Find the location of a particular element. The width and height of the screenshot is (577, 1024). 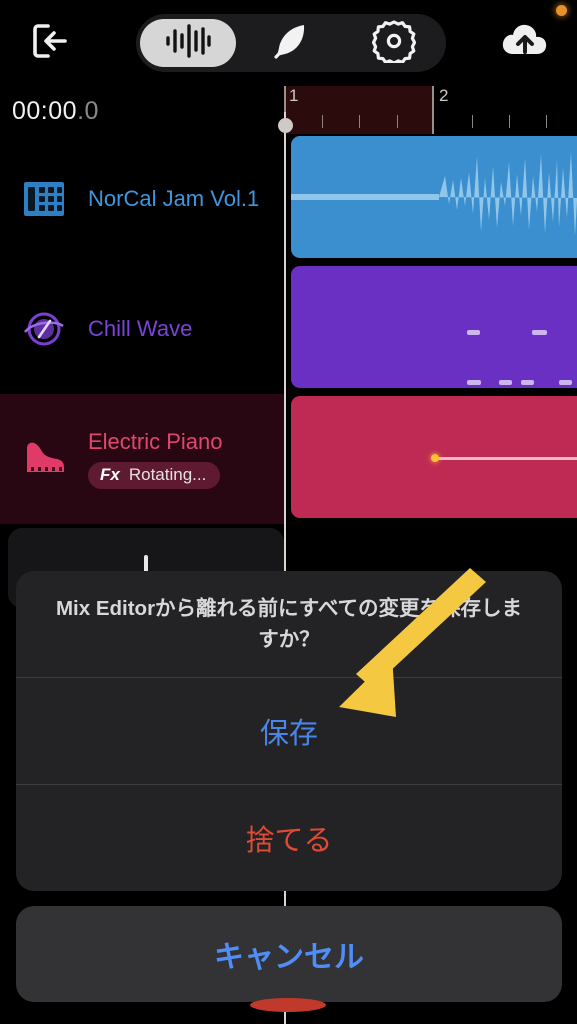

tab-compose is located at coordinates (291, 43).